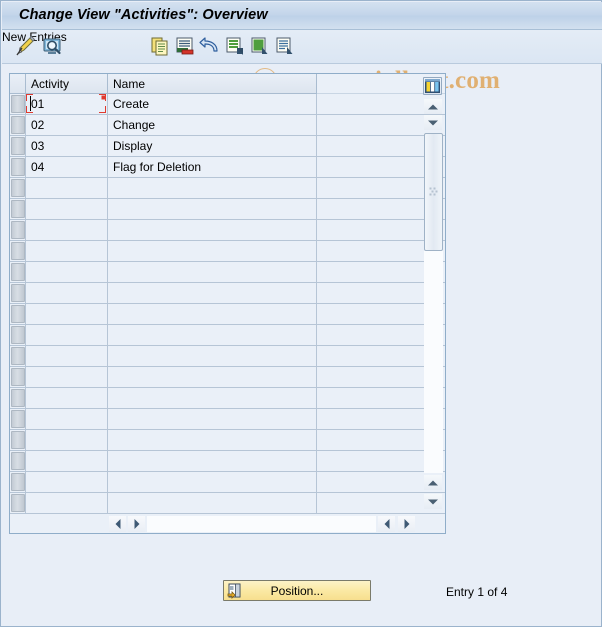  What do you see at coordinates (212, 84) in the screenshot?
I see `column-header-name: Name` at bounding box center [212, 84].